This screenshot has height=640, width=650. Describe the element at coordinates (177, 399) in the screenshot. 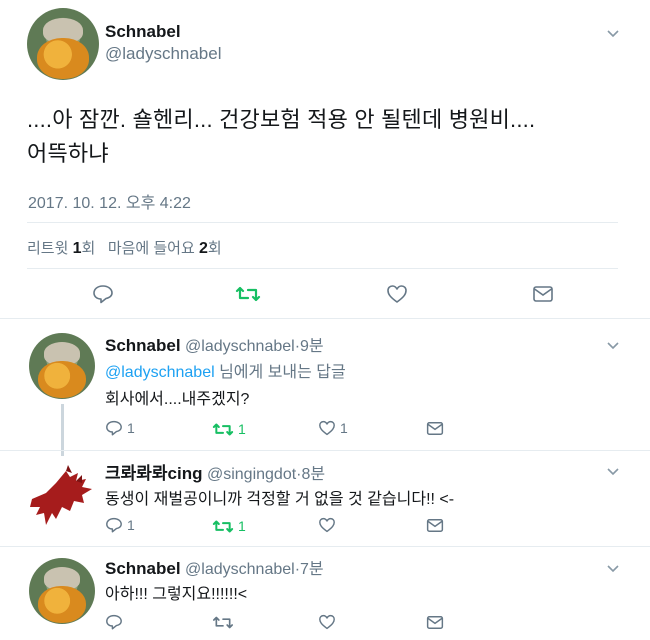

I see `reply-text: 회사에서....내주겠지?` at that location.